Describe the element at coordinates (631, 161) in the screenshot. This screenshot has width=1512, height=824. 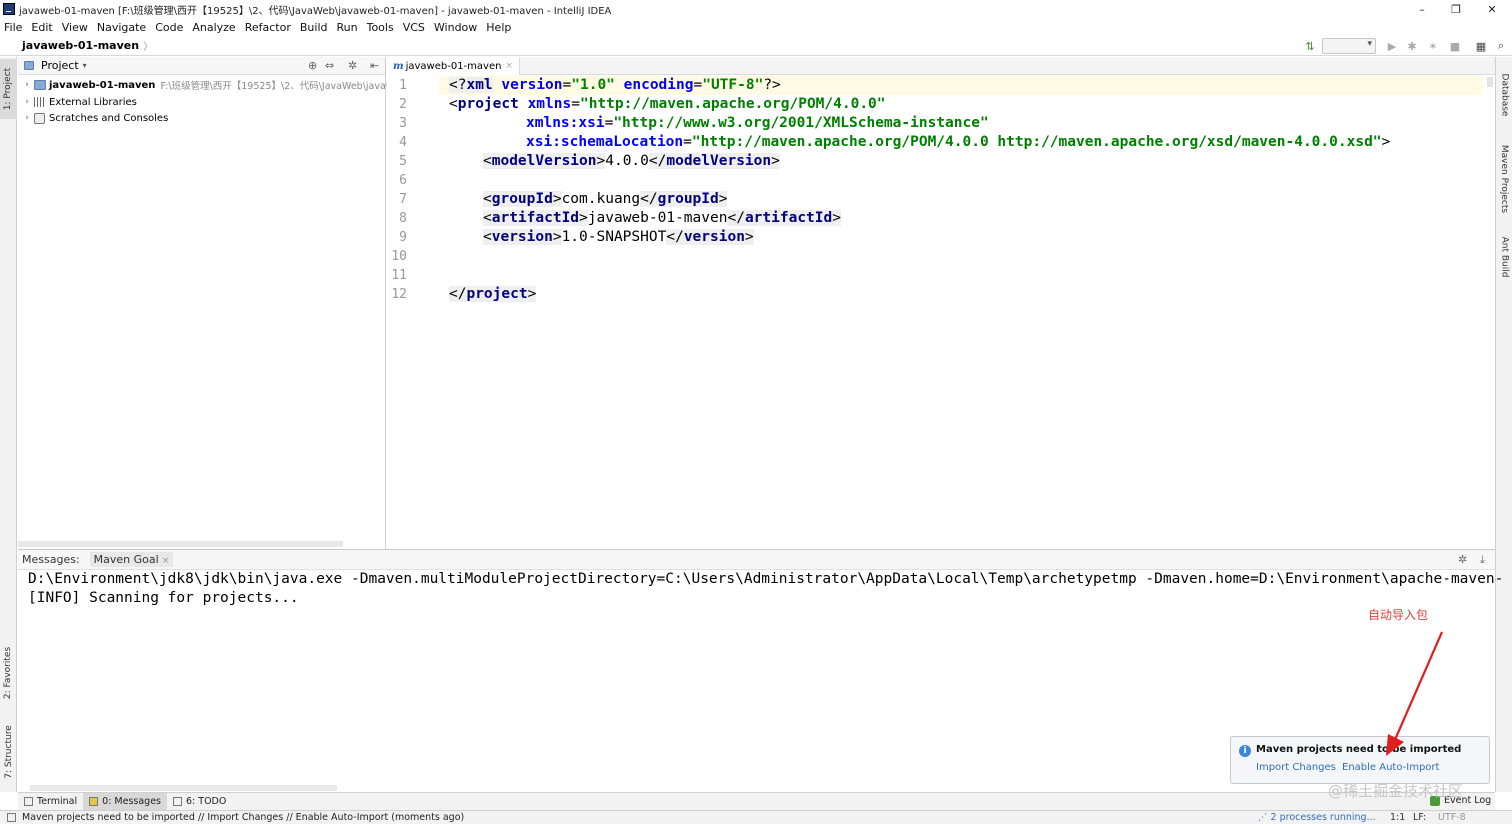
I see `code-line-5: <modelVersion>4.0.0</modelVersion>` at that location.